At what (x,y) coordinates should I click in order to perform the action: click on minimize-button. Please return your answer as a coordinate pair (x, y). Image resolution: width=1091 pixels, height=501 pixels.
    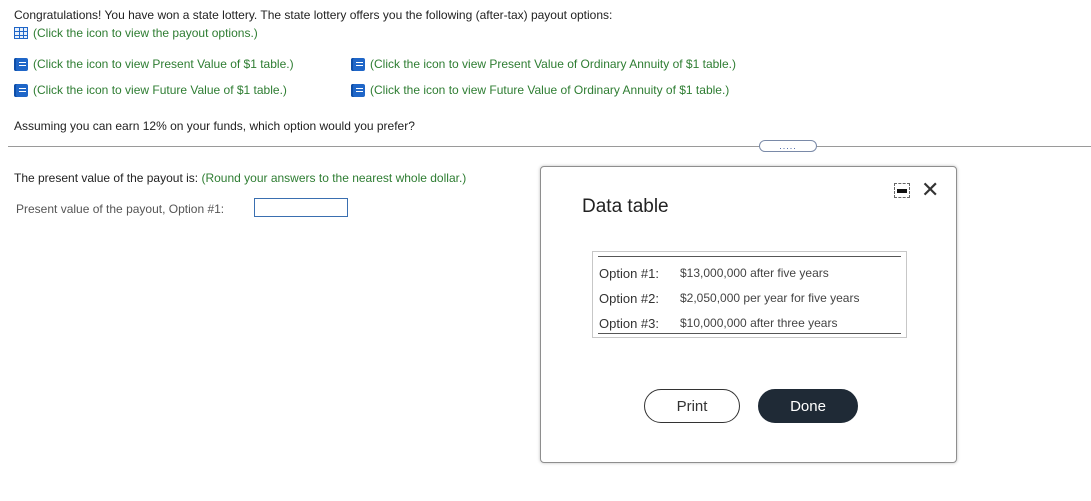
    Looking at the image, I should click on (902, 190).